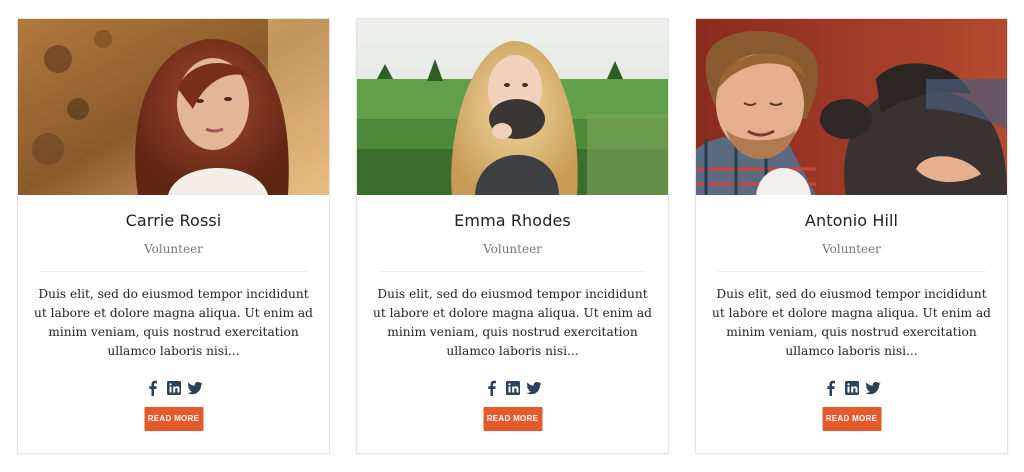 The image size is (1024, 472). I want to click on member-name: Antonio Hill, so click(851, 220).